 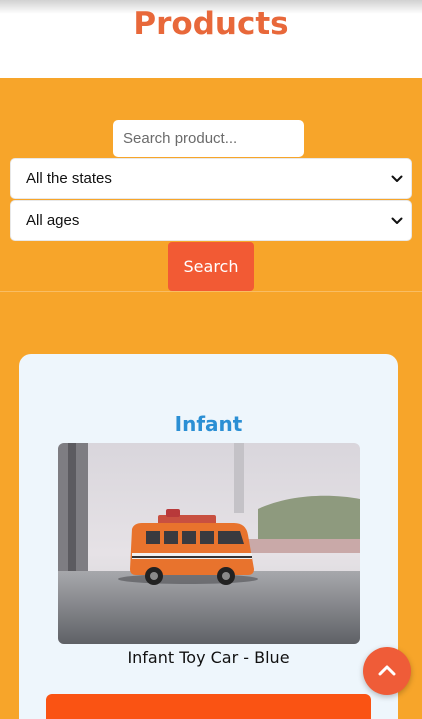 What do you see at coordinates (208, 138) in the screenshot?
I see `search-input` at bounding box center [208, 138].